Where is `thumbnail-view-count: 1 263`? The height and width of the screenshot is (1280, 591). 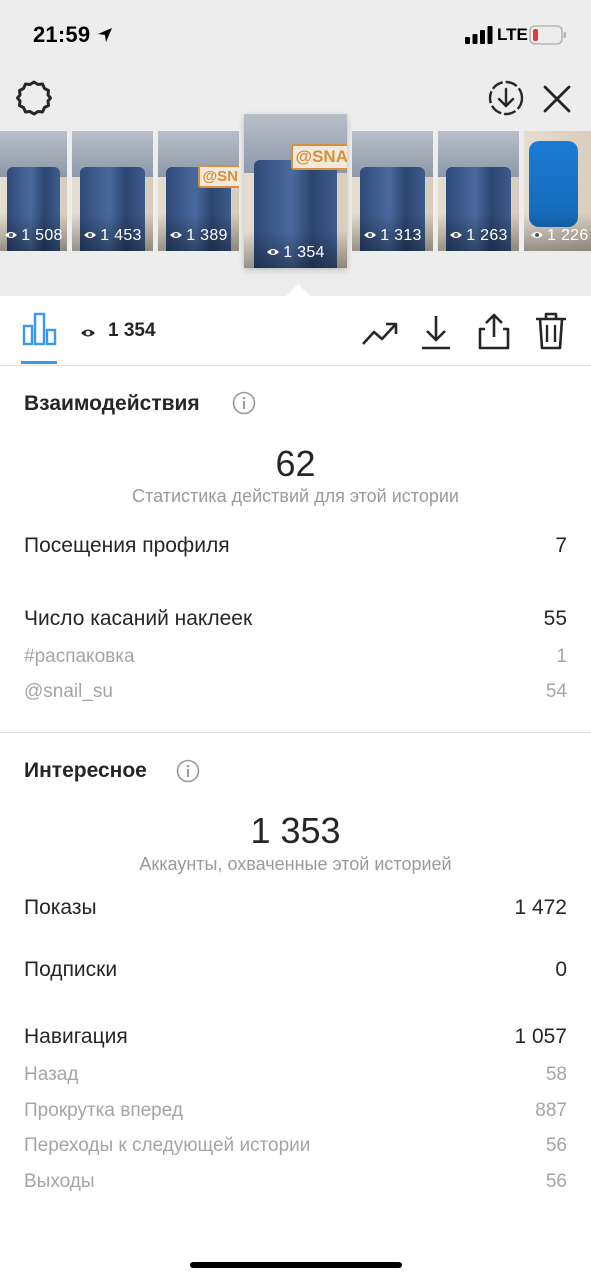
thumbnail-view-count: 1 263 is located at coordinates (478, 236).